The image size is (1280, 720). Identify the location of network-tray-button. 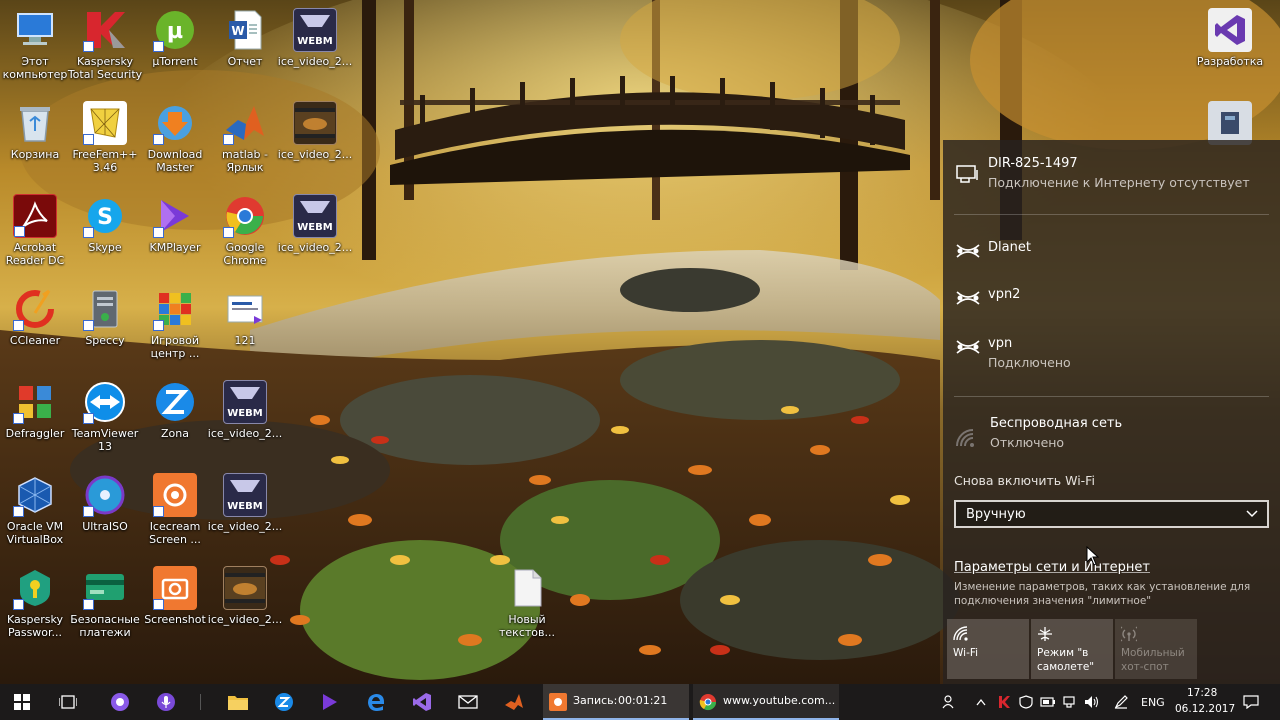
(1070, 702).